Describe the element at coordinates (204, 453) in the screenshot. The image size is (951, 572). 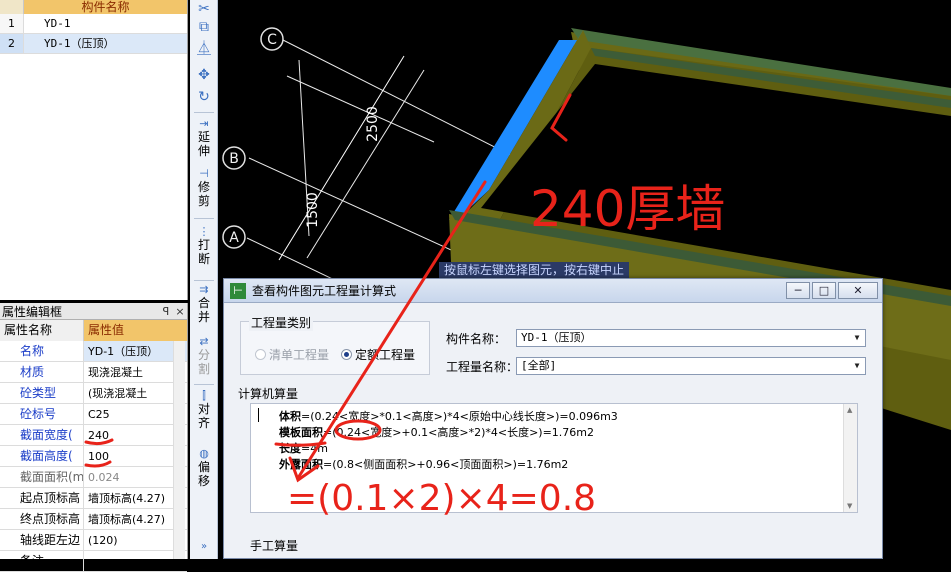
I see `offset-icon: ◍` at that location.